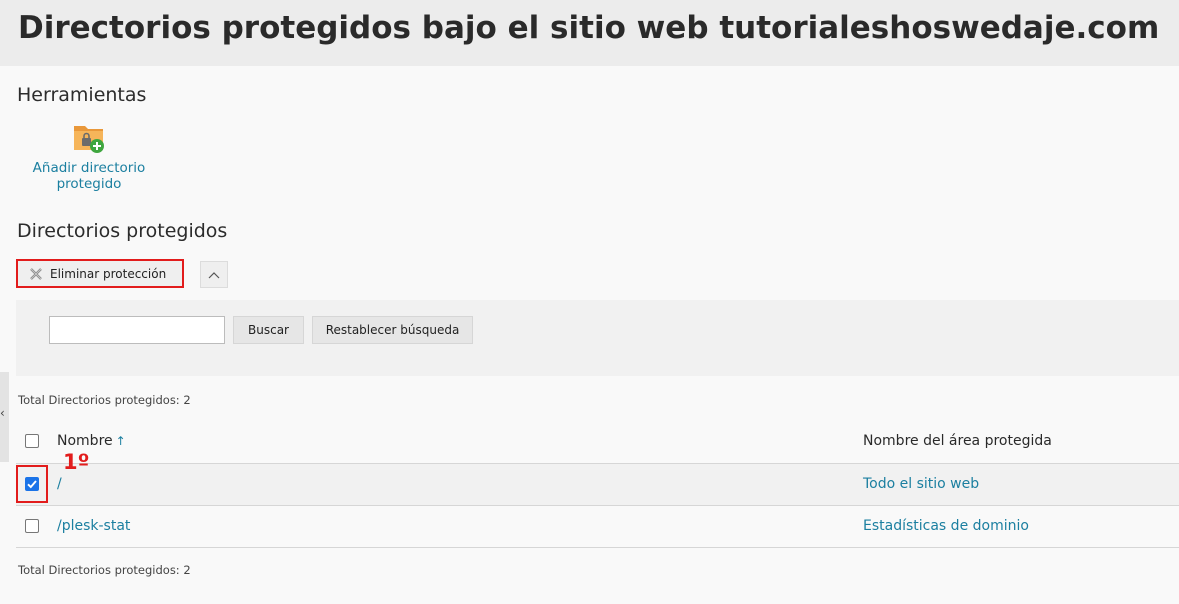 The width and height of the screenshot is (1179, 604). I want to click on column-name-label: Nombre, so click(85, 441).